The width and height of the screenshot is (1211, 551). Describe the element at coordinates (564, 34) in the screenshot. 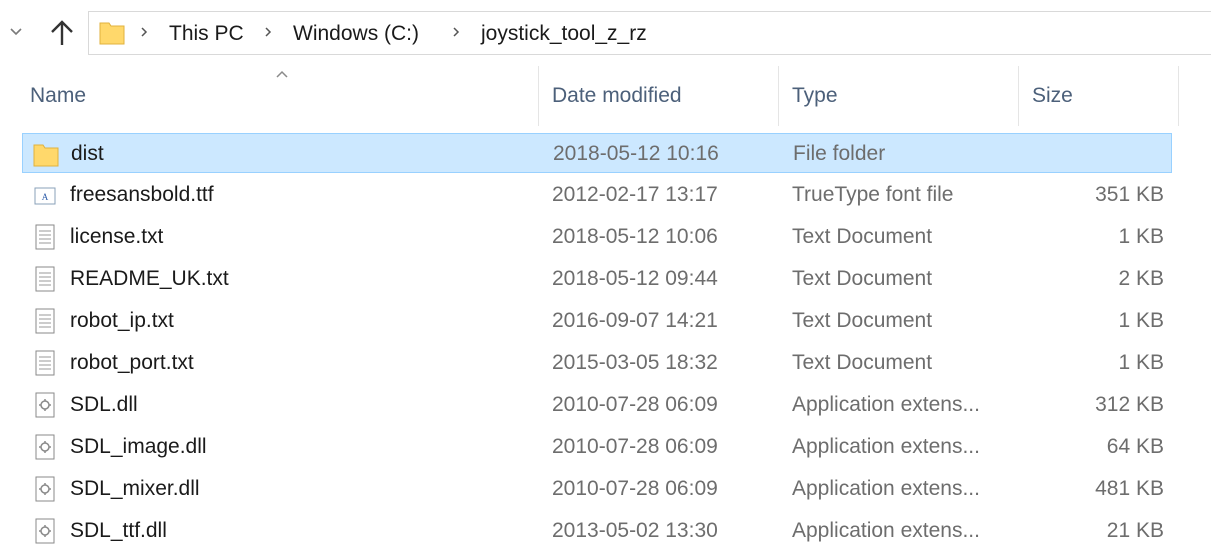

I see `breadcrumb-current-folder: joystick_tool_z_rz` at that location.